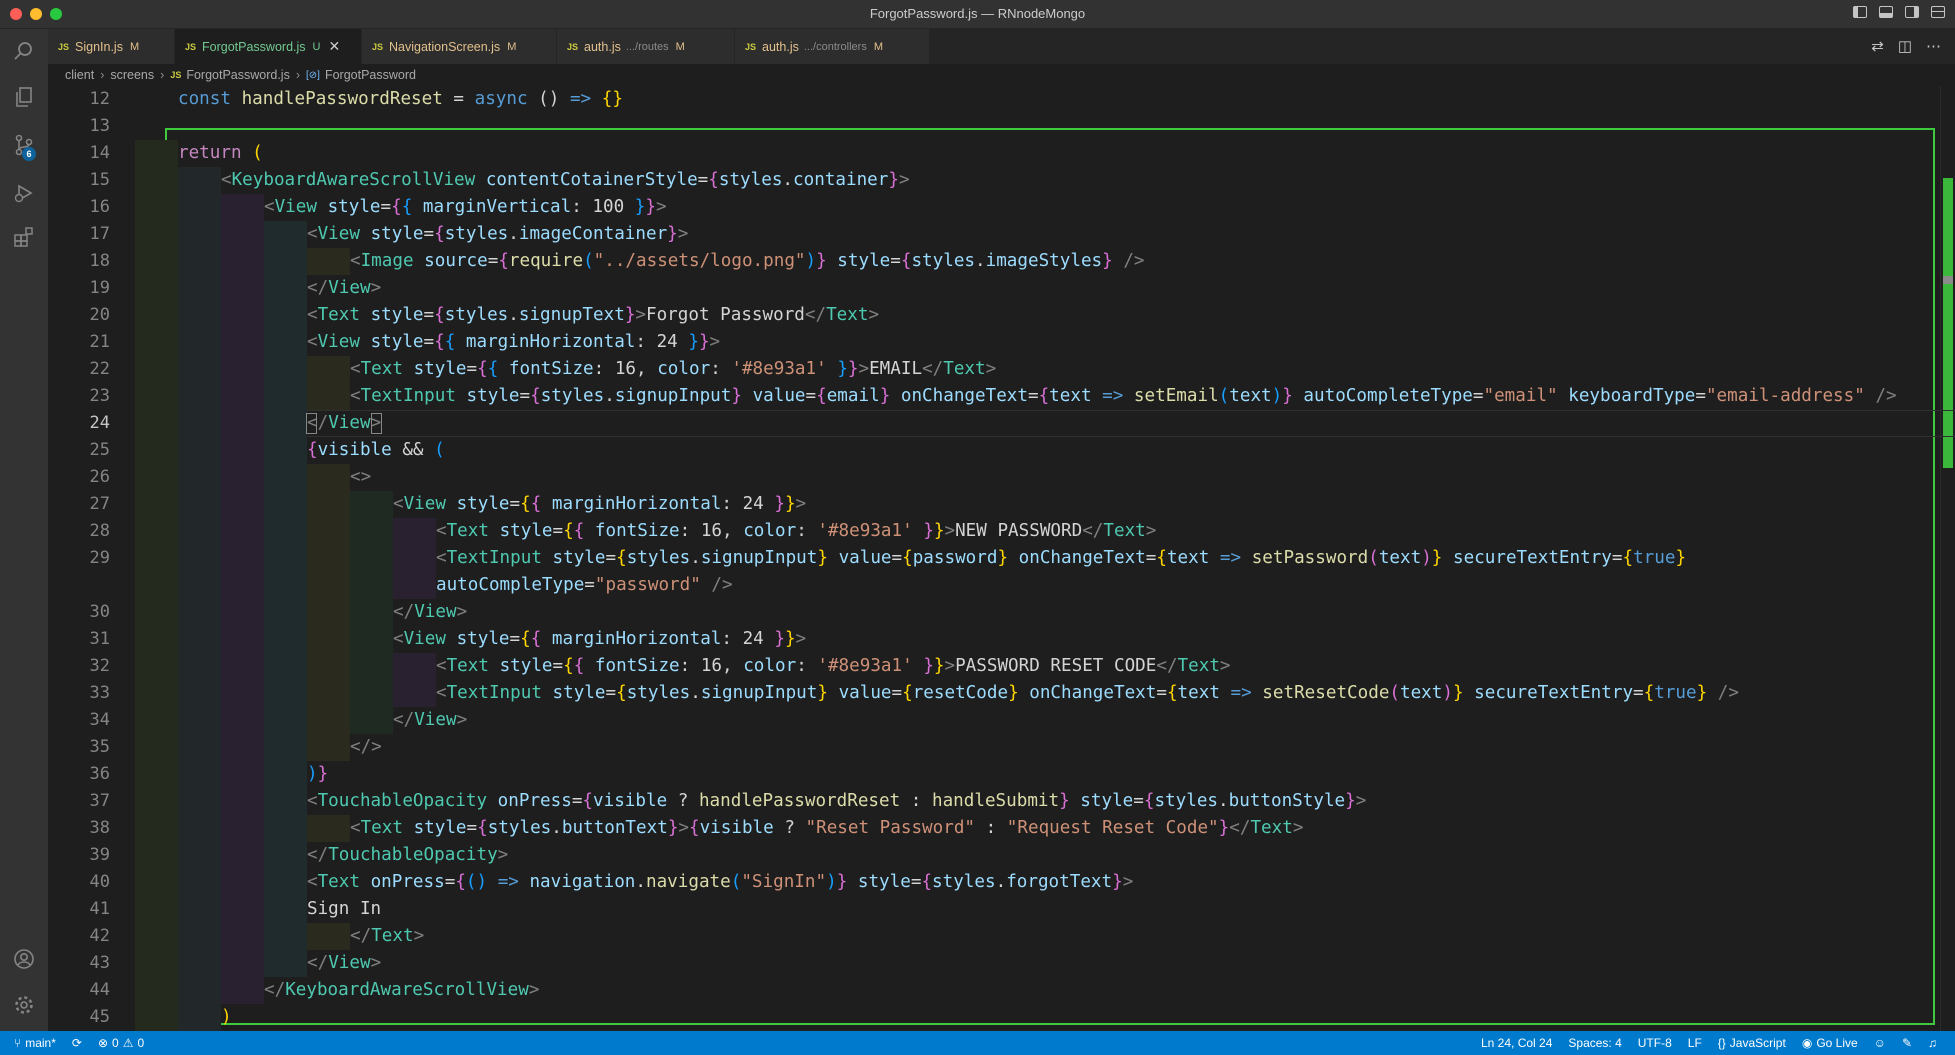  Describe the element at coordinates (1933, 46) in the screenshot. I see `more-actions-icon: ⋯` at that location.